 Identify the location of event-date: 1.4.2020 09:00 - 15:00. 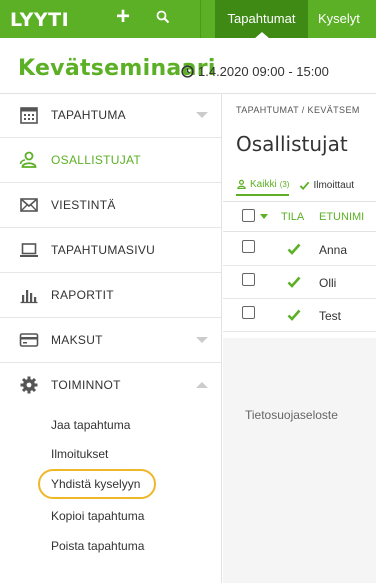
(255, 71).